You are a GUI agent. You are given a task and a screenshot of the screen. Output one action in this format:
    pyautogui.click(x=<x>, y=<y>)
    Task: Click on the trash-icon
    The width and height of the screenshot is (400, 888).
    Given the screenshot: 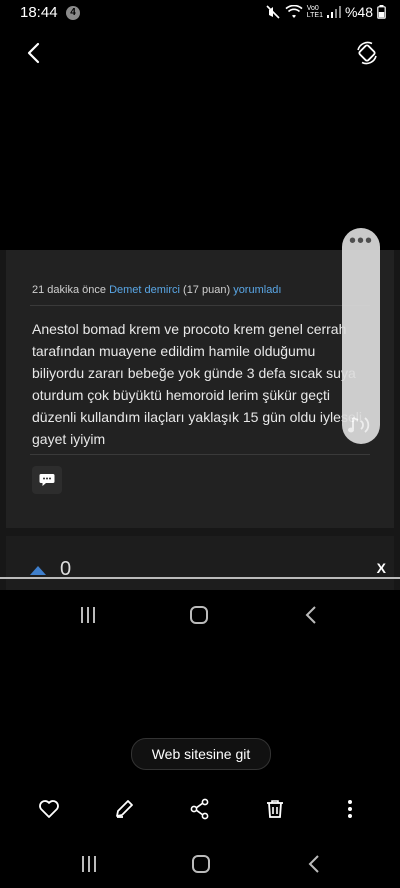 What is the action you would take?
    pyautogui.click(x=275, y=809)
    